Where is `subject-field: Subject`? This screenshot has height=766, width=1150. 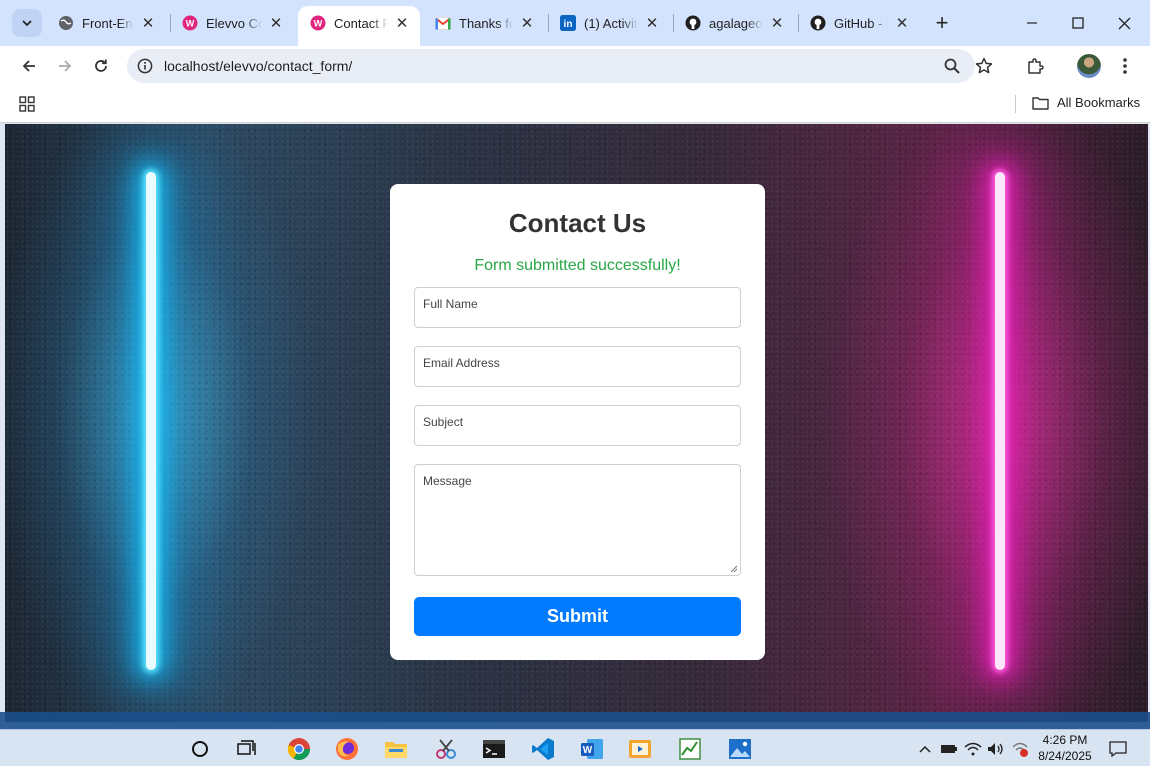
subject-field: Subject is located at coordinates (577, 425).